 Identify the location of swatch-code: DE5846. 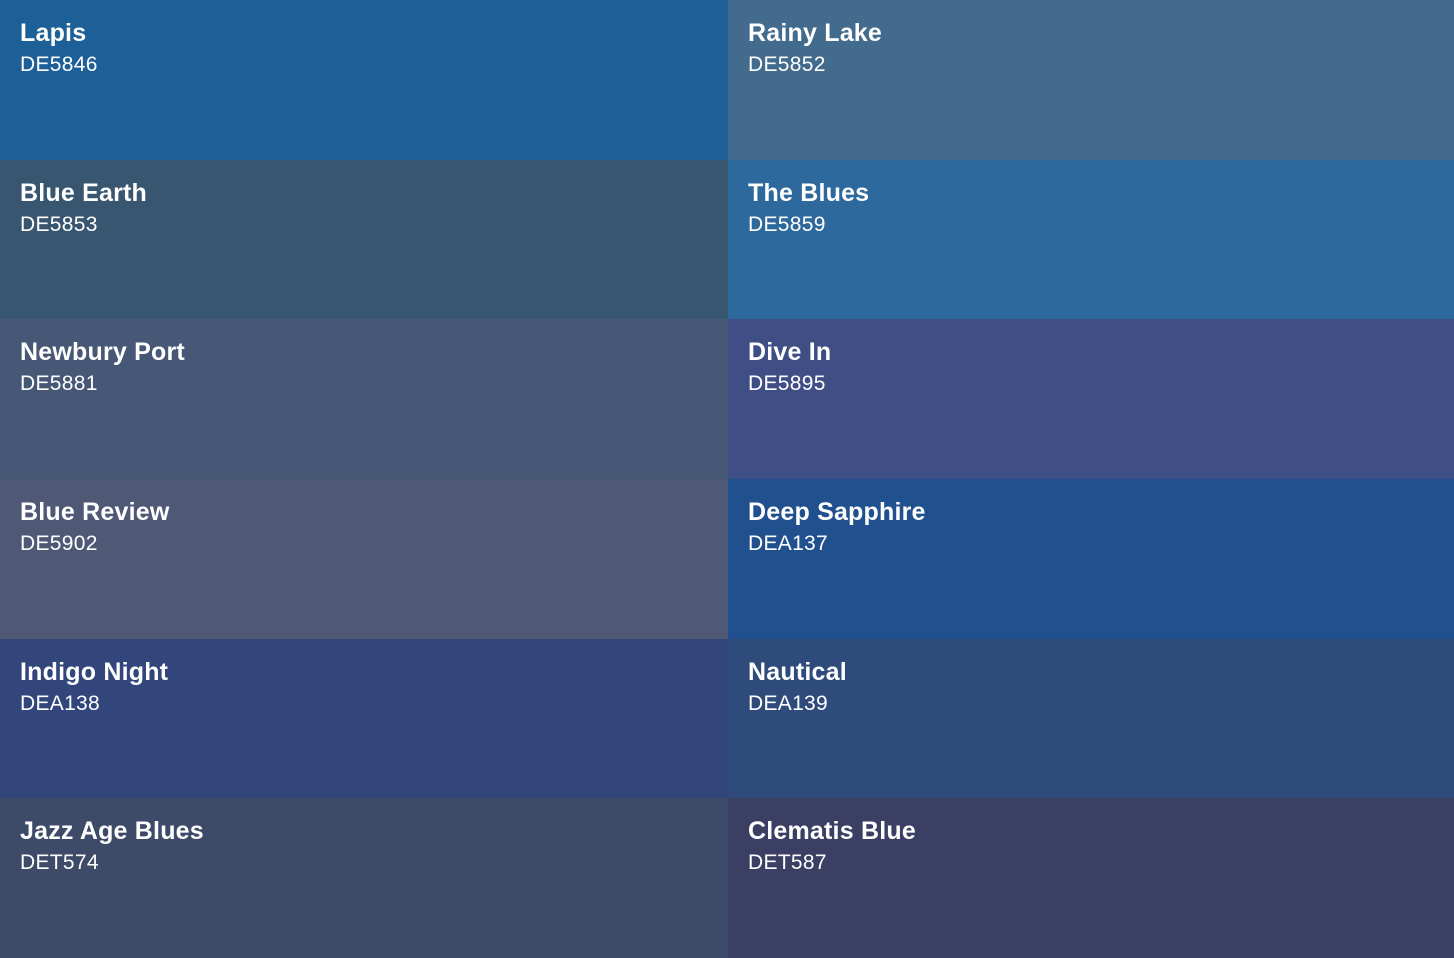
(59, 64).